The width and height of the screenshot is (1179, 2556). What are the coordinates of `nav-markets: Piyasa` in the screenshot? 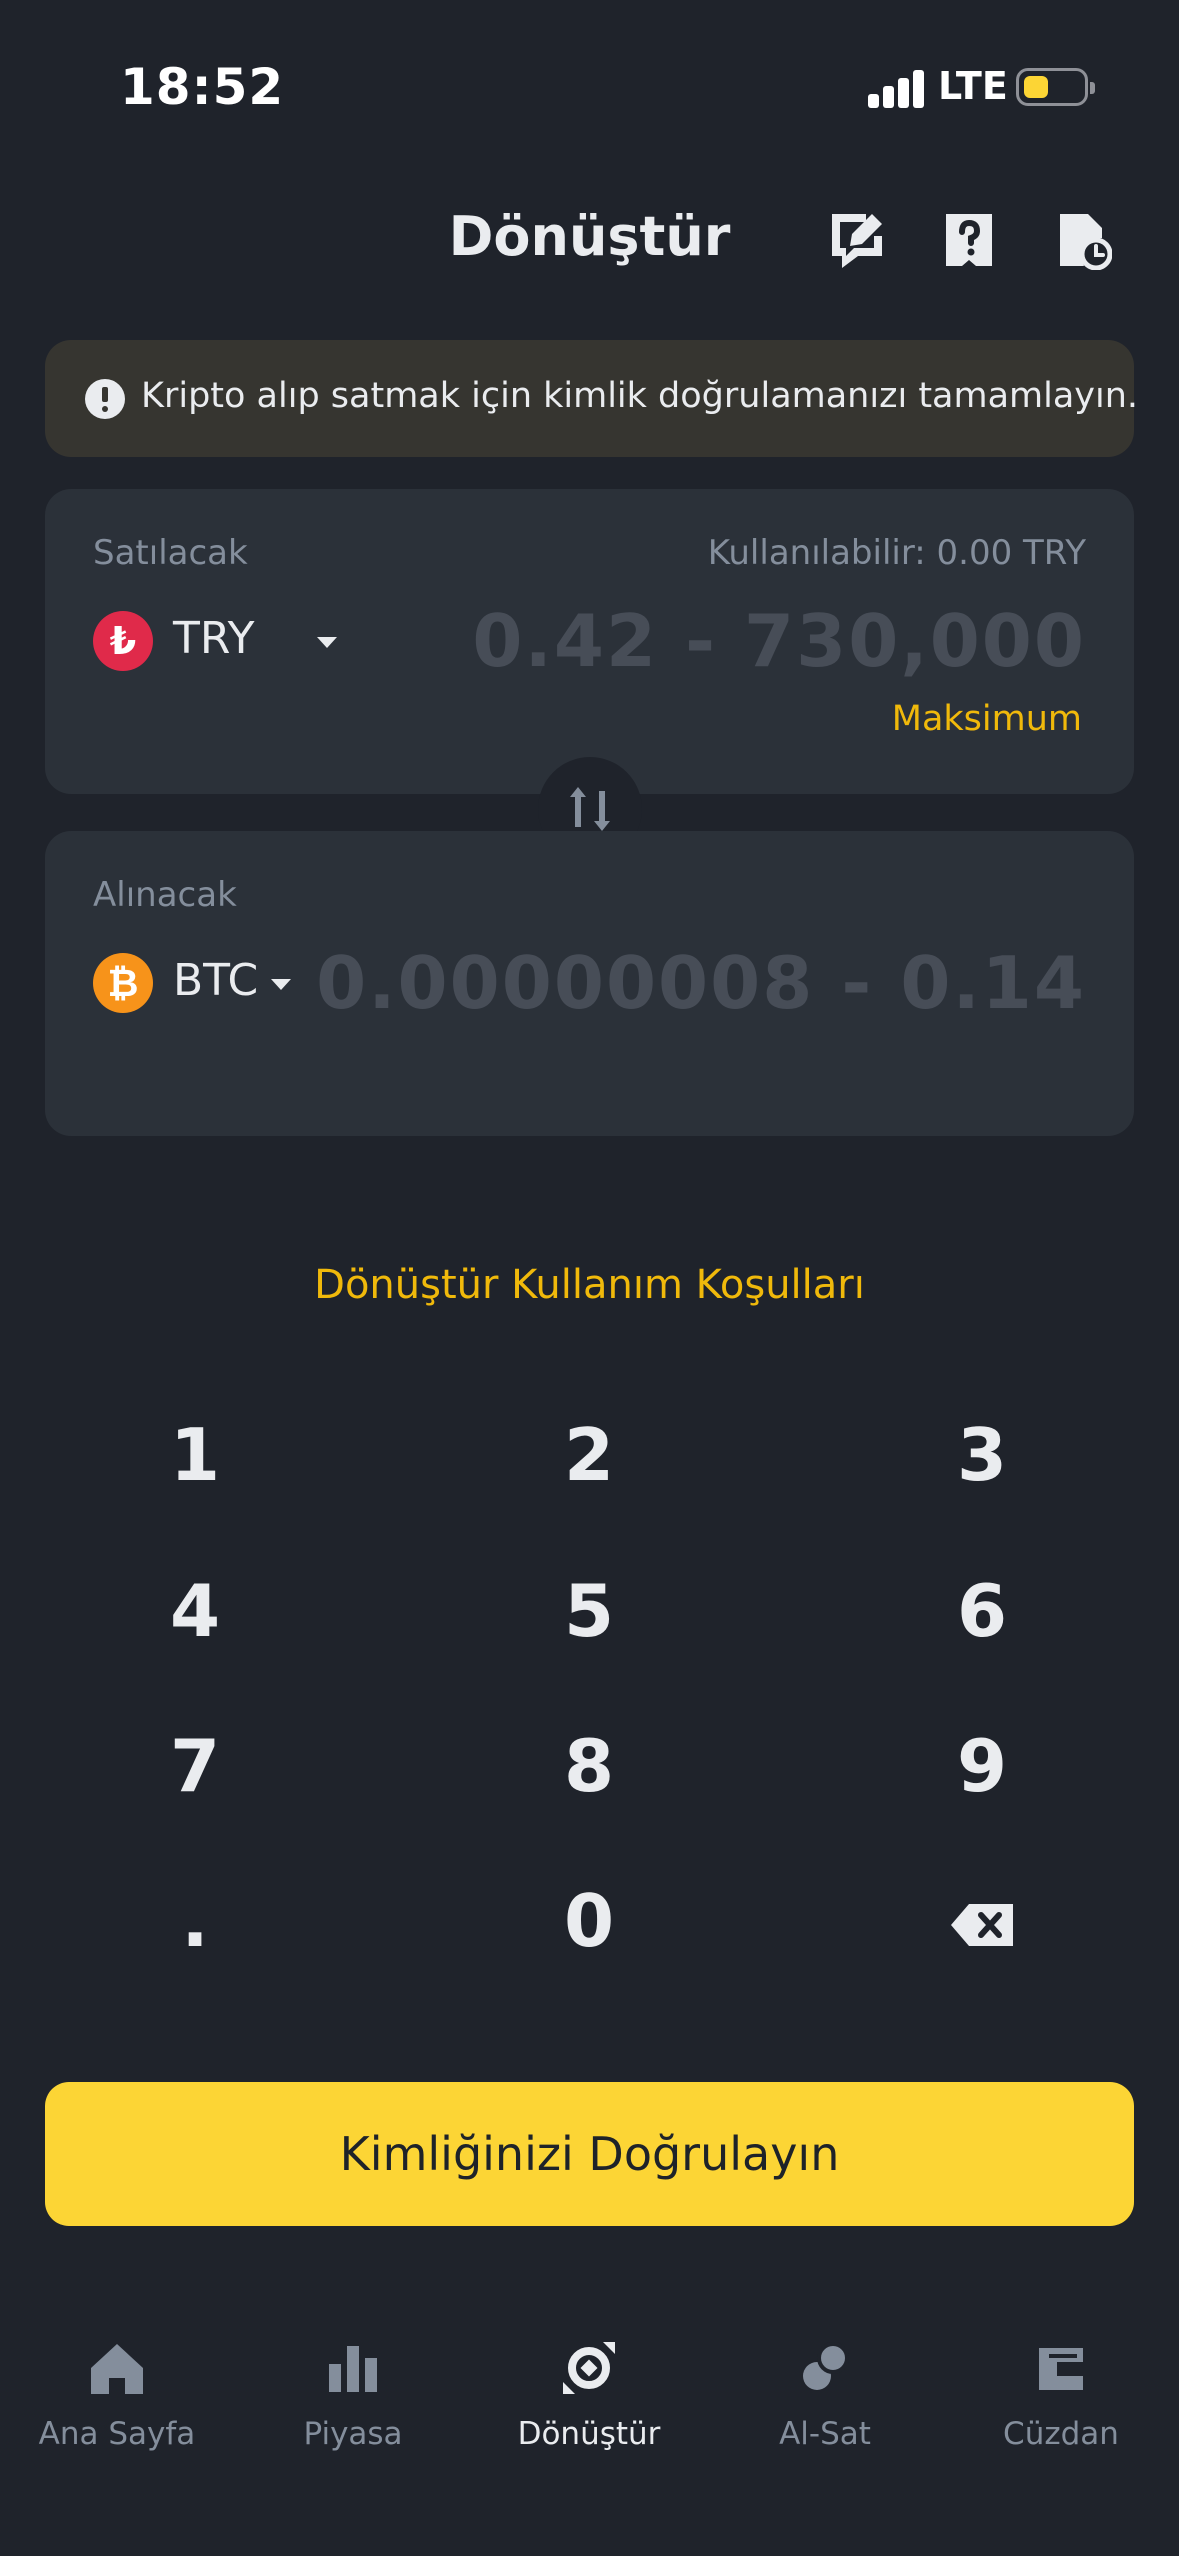 It's located at (353, 2396).